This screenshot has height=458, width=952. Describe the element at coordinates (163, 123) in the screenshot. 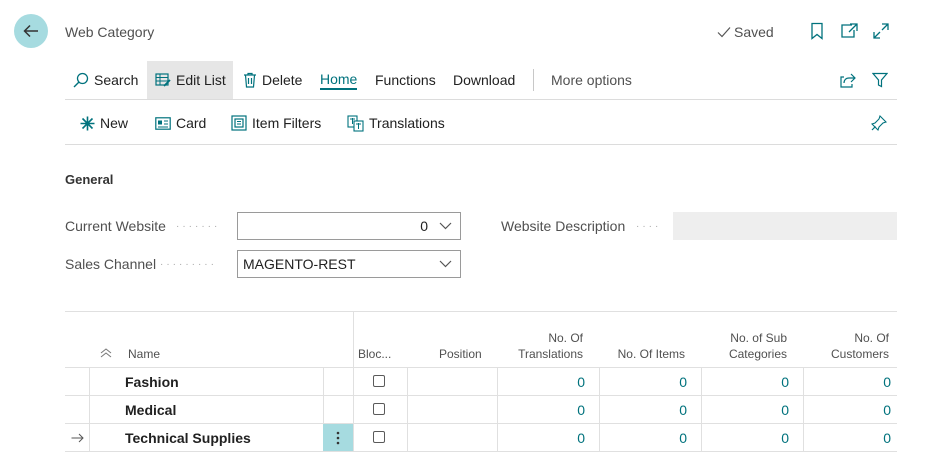

I see `card-icon` at that location.